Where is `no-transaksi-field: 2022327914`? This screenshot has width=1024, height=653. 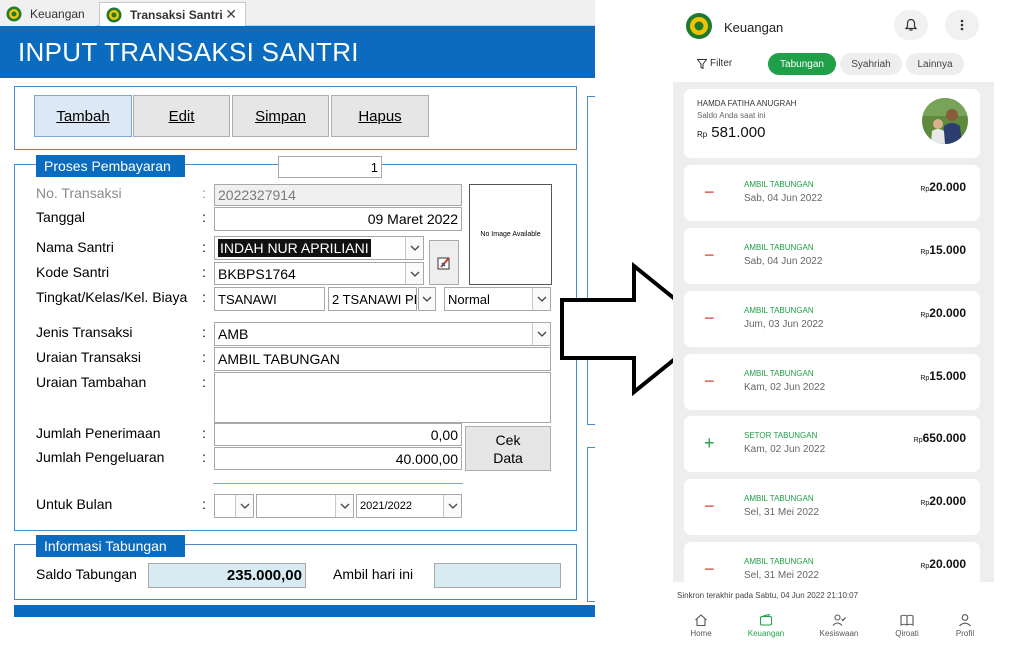
no-transaksi-field: 2022327914 is located at coordinates (338, 195).